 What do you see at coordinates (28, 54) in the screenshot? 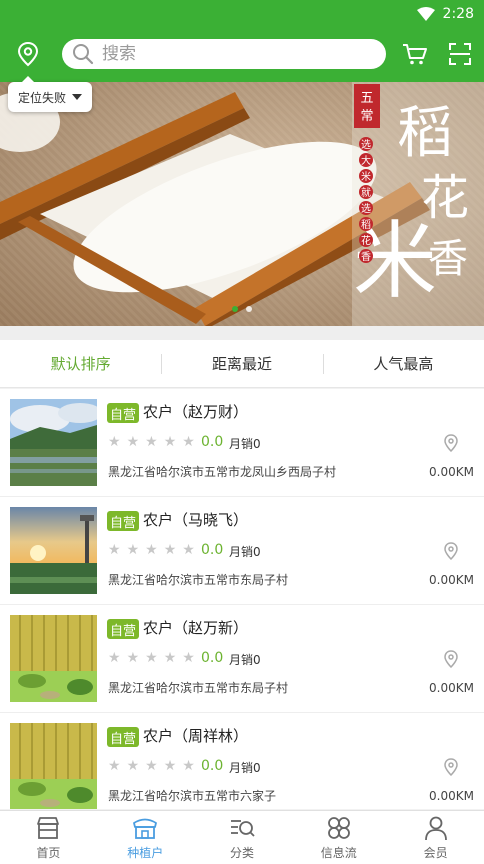
I see `location-icon` at bounding box center [28, 54].